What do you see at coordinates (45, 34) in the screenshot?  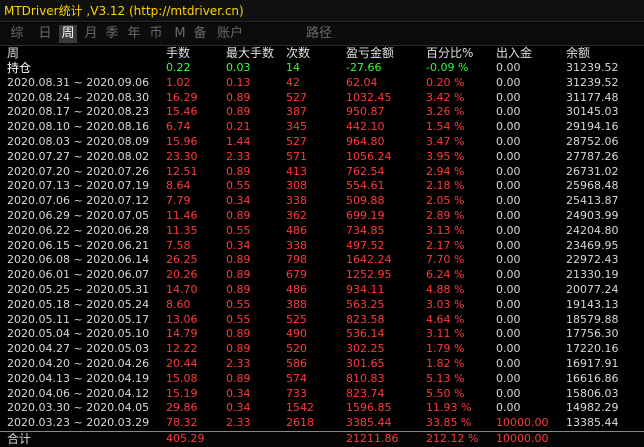 I see `tab-day: 日` at bounding box center [45, 34].